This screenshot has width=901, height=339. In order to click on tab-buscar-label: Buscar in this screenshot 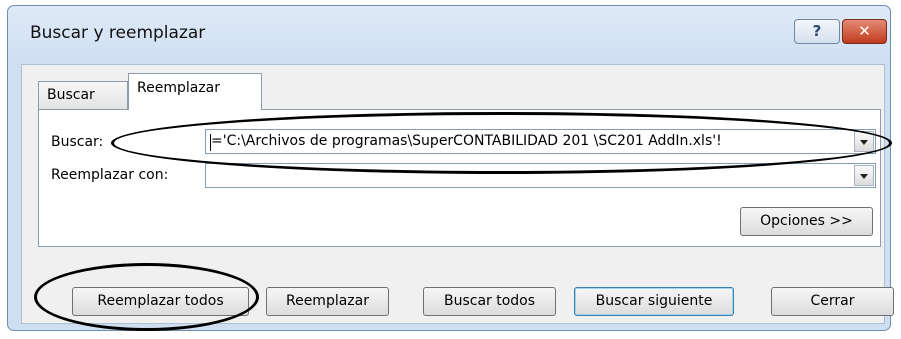, I will do `click(71, 95)`.